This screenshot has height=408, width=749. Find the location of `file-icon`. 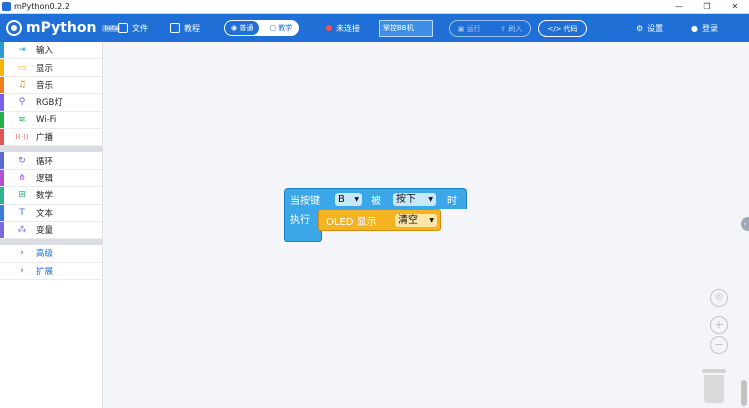

file-icon is located at coordinates (123, 28).